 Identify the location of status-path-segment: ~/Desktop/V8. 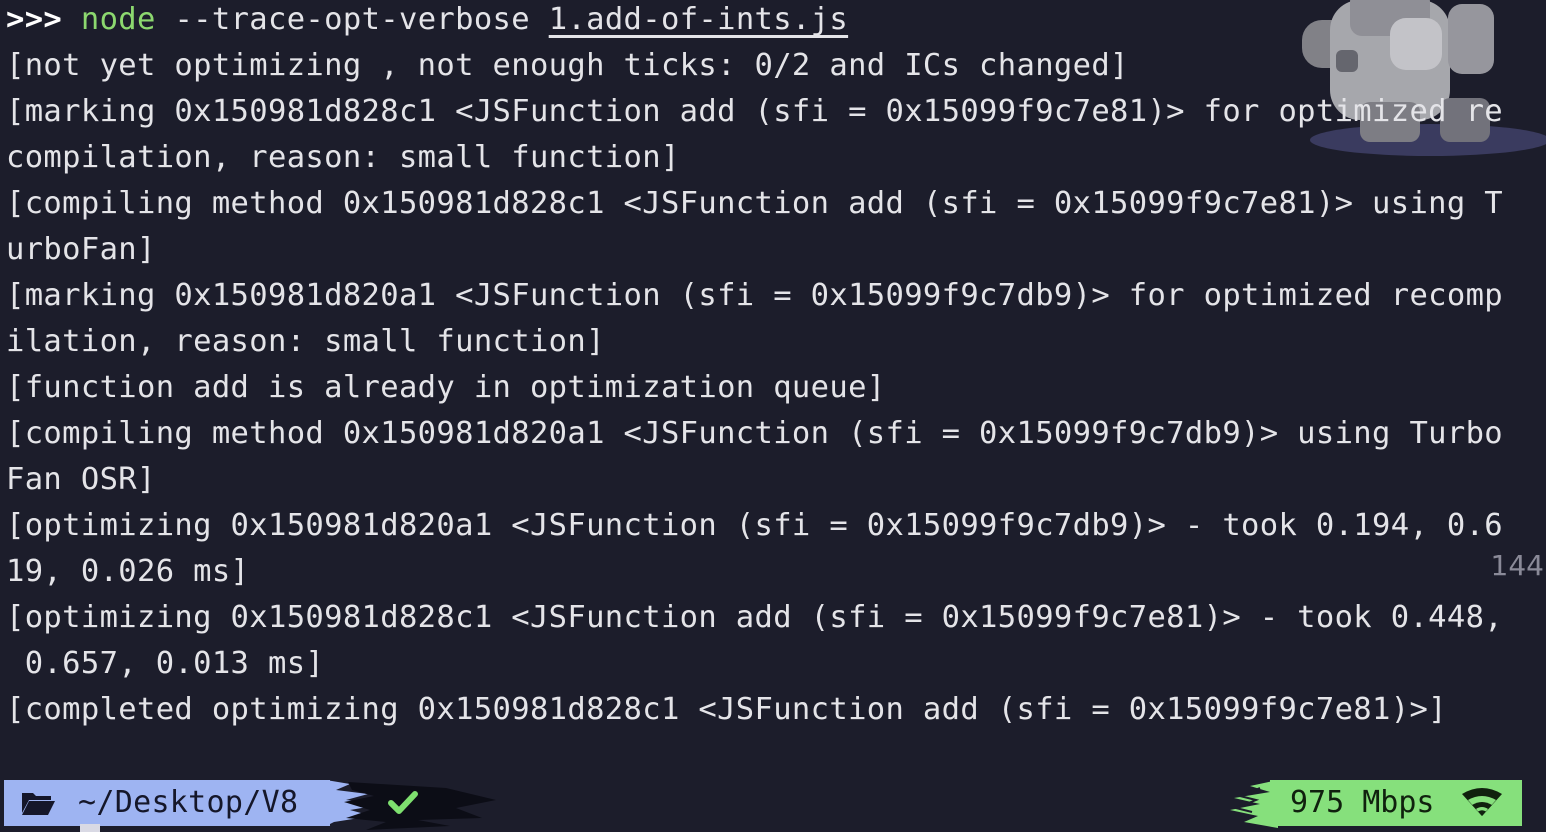
(167, 803).